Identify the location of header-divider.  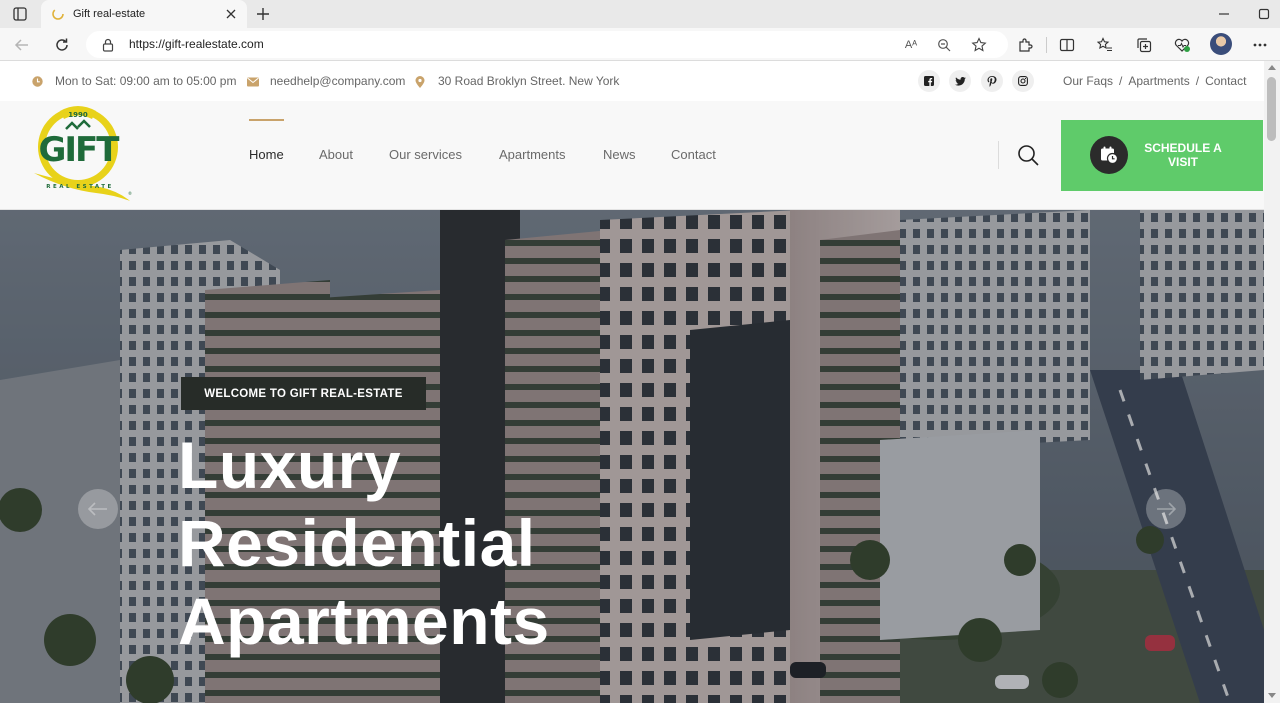
(998, 155).